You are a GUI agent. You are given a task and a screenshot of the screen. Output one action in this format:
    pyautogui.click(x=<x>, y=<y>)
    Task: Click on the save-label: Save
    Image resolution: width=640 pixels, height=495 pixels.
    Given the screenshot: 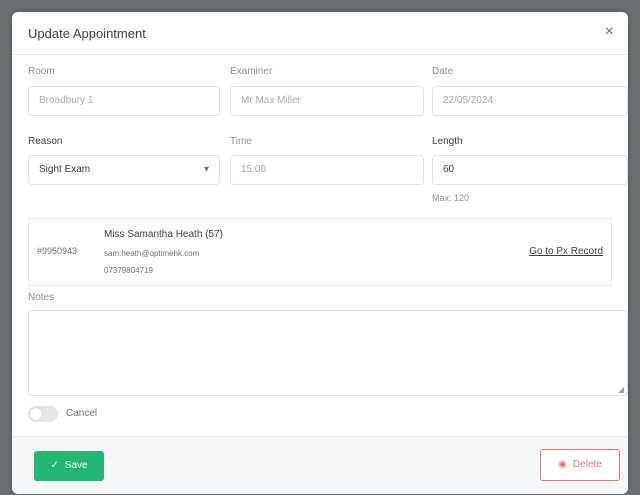 What is the action you would take?
    pyautogui.click(x=76, y=465)
    